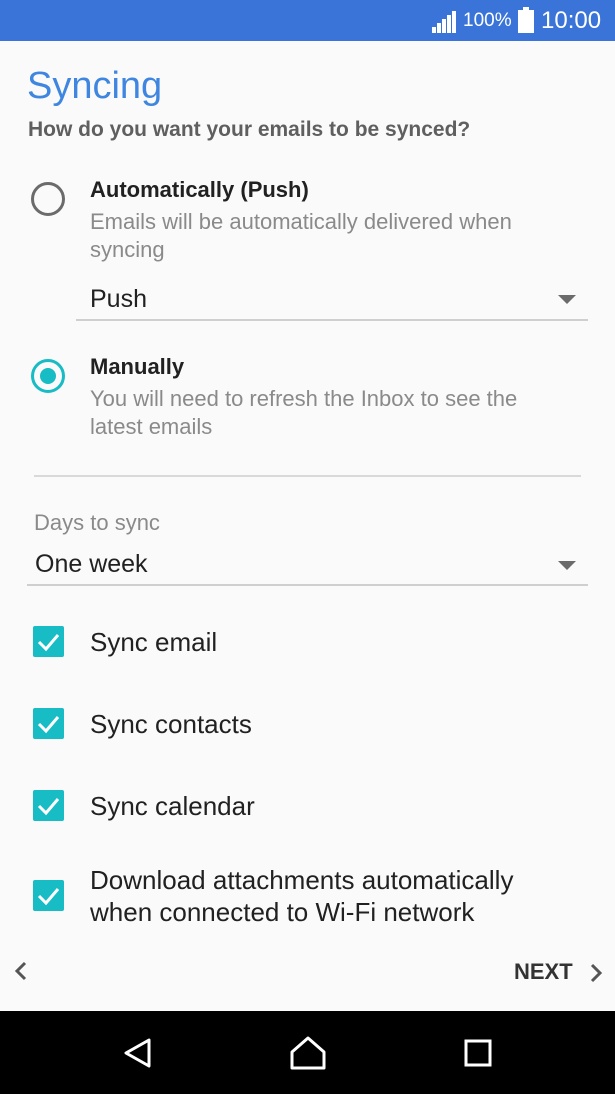 The width and height of the screenshot is (615, 1094). Describe the element at coordinates (153, 642) in the screenshot. I see `sync-email-label: Sync email` at that location.